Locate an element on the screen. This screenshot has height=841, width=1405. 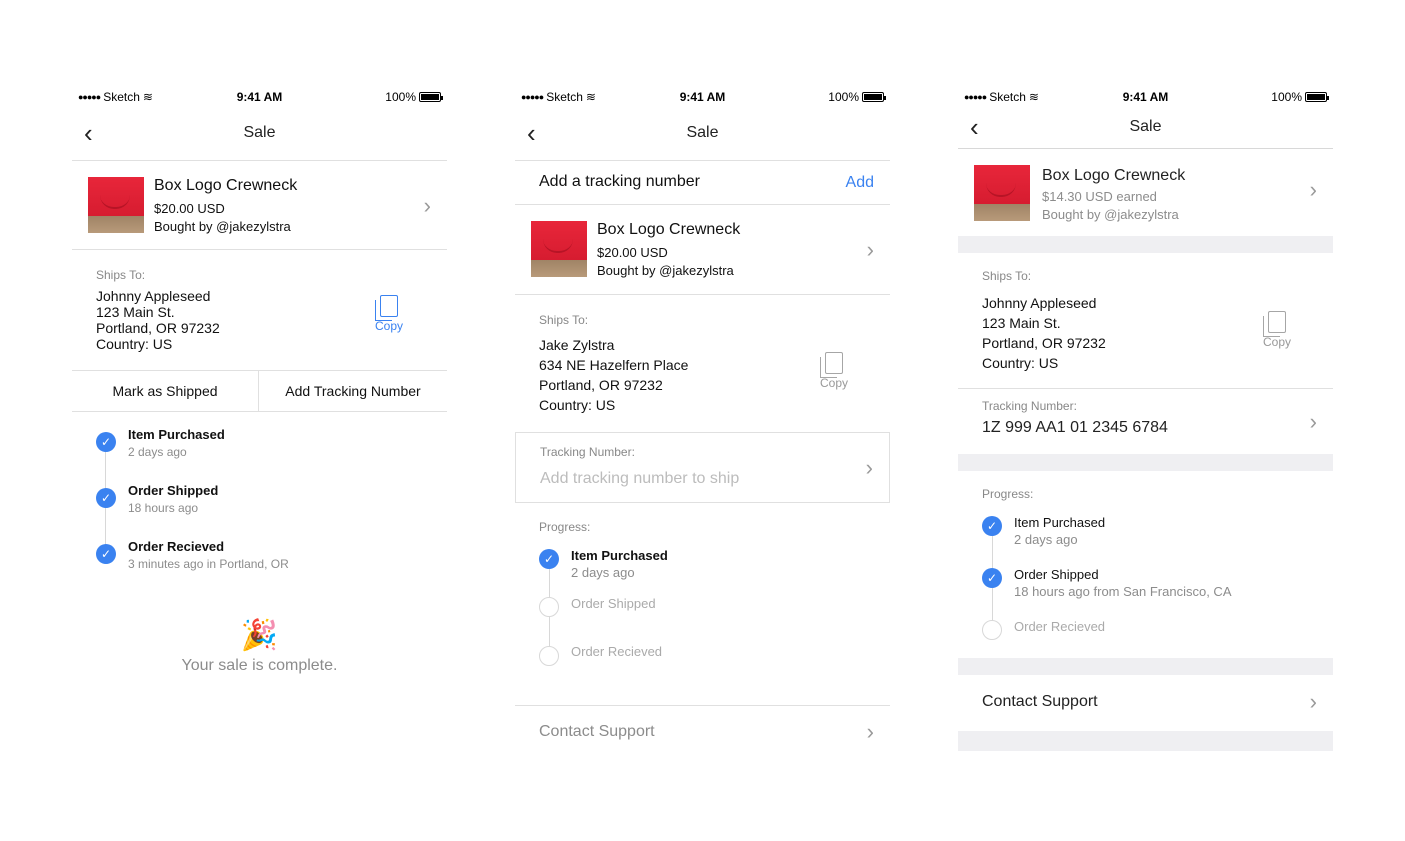
sale-complete-section: 🎉 Your sale is complete. is located at coordinates (259, 659).